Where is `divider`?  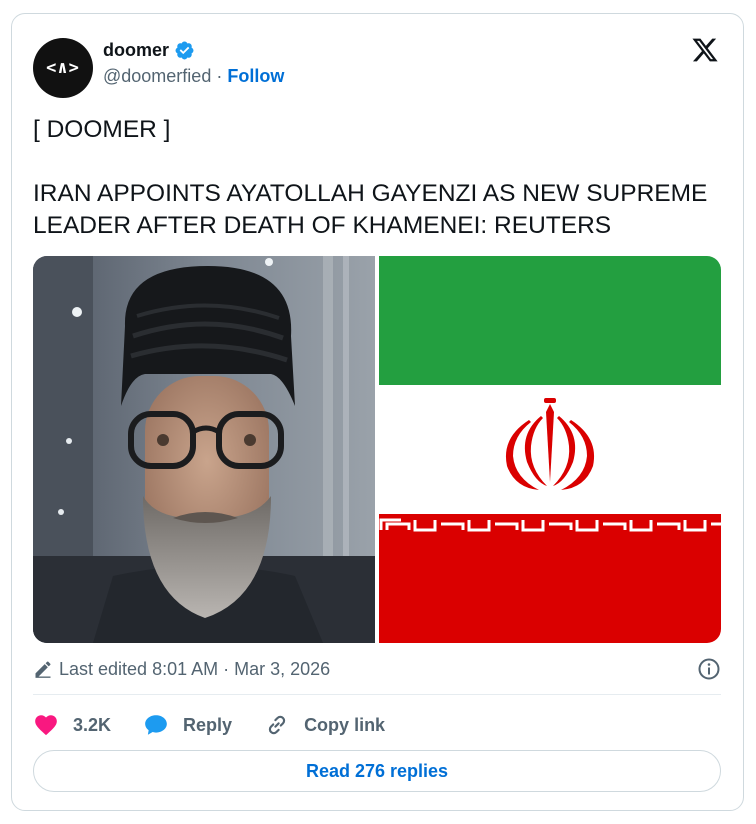 divider is located at coordinates (377, 694).